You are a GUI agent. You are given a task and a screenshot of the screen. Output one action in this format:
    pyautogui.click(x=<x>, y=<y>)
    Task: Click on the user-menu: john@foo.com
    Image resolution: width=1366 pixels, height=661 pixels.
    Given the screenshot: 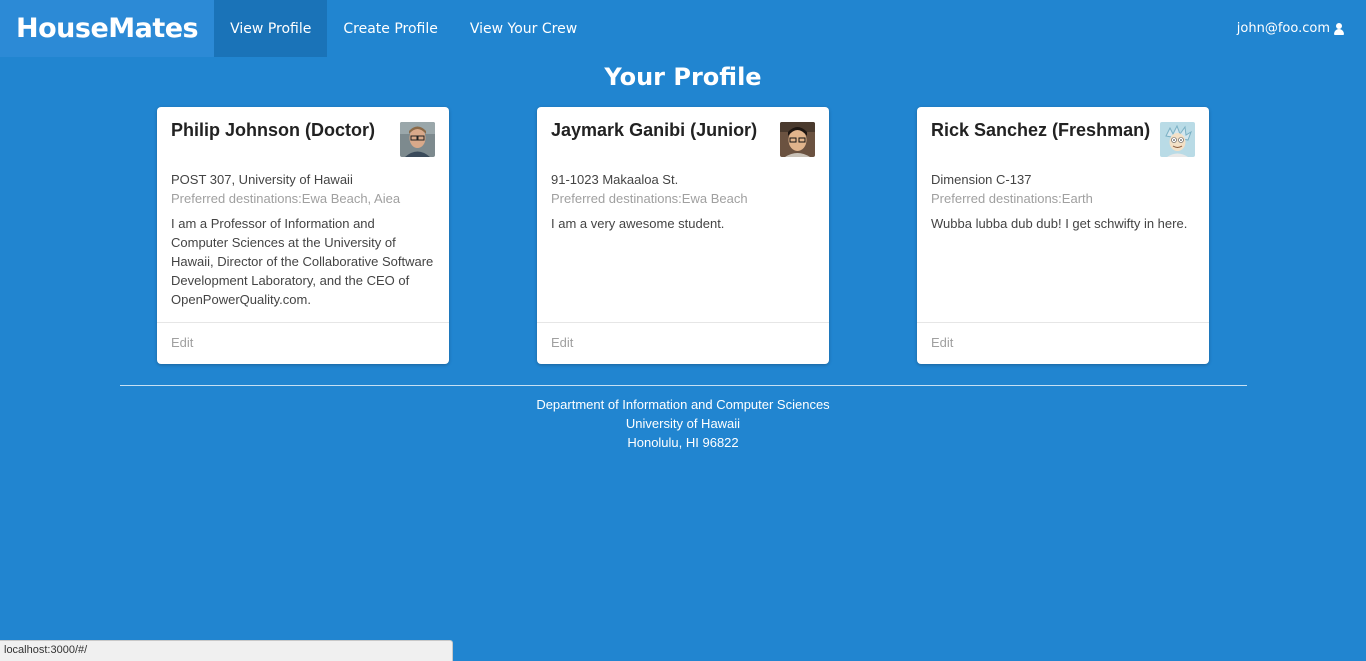 What is the action you would take?
    pyautogui.click(x=1301, y=28)
    